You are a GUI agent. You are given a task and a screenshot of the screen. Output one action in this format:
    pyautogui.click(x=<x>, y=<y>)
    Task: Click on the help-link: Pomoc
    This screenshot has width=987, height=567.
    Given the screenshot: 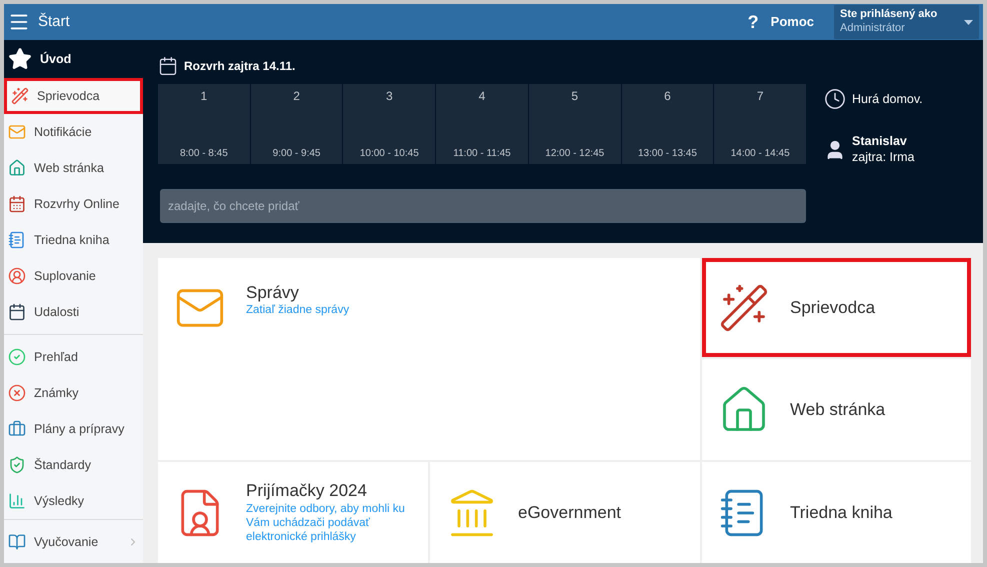 What is the action you would take?
    pyautogui.click(x=792, y=22)
    